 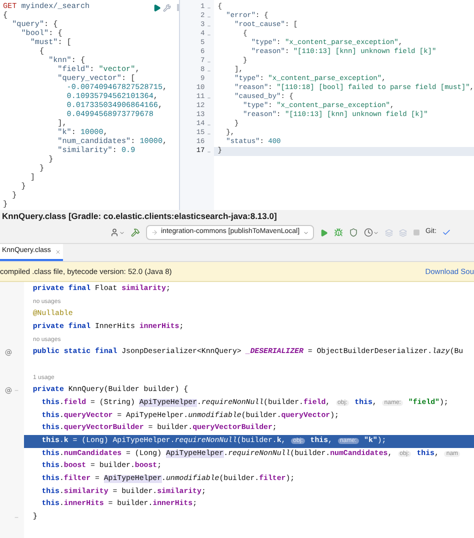 I want to click on window-title: KnnQuery.class [Gradle: co.elastic.clients:elasticsearch-java:8.13.0], so click(x=237, y=216).